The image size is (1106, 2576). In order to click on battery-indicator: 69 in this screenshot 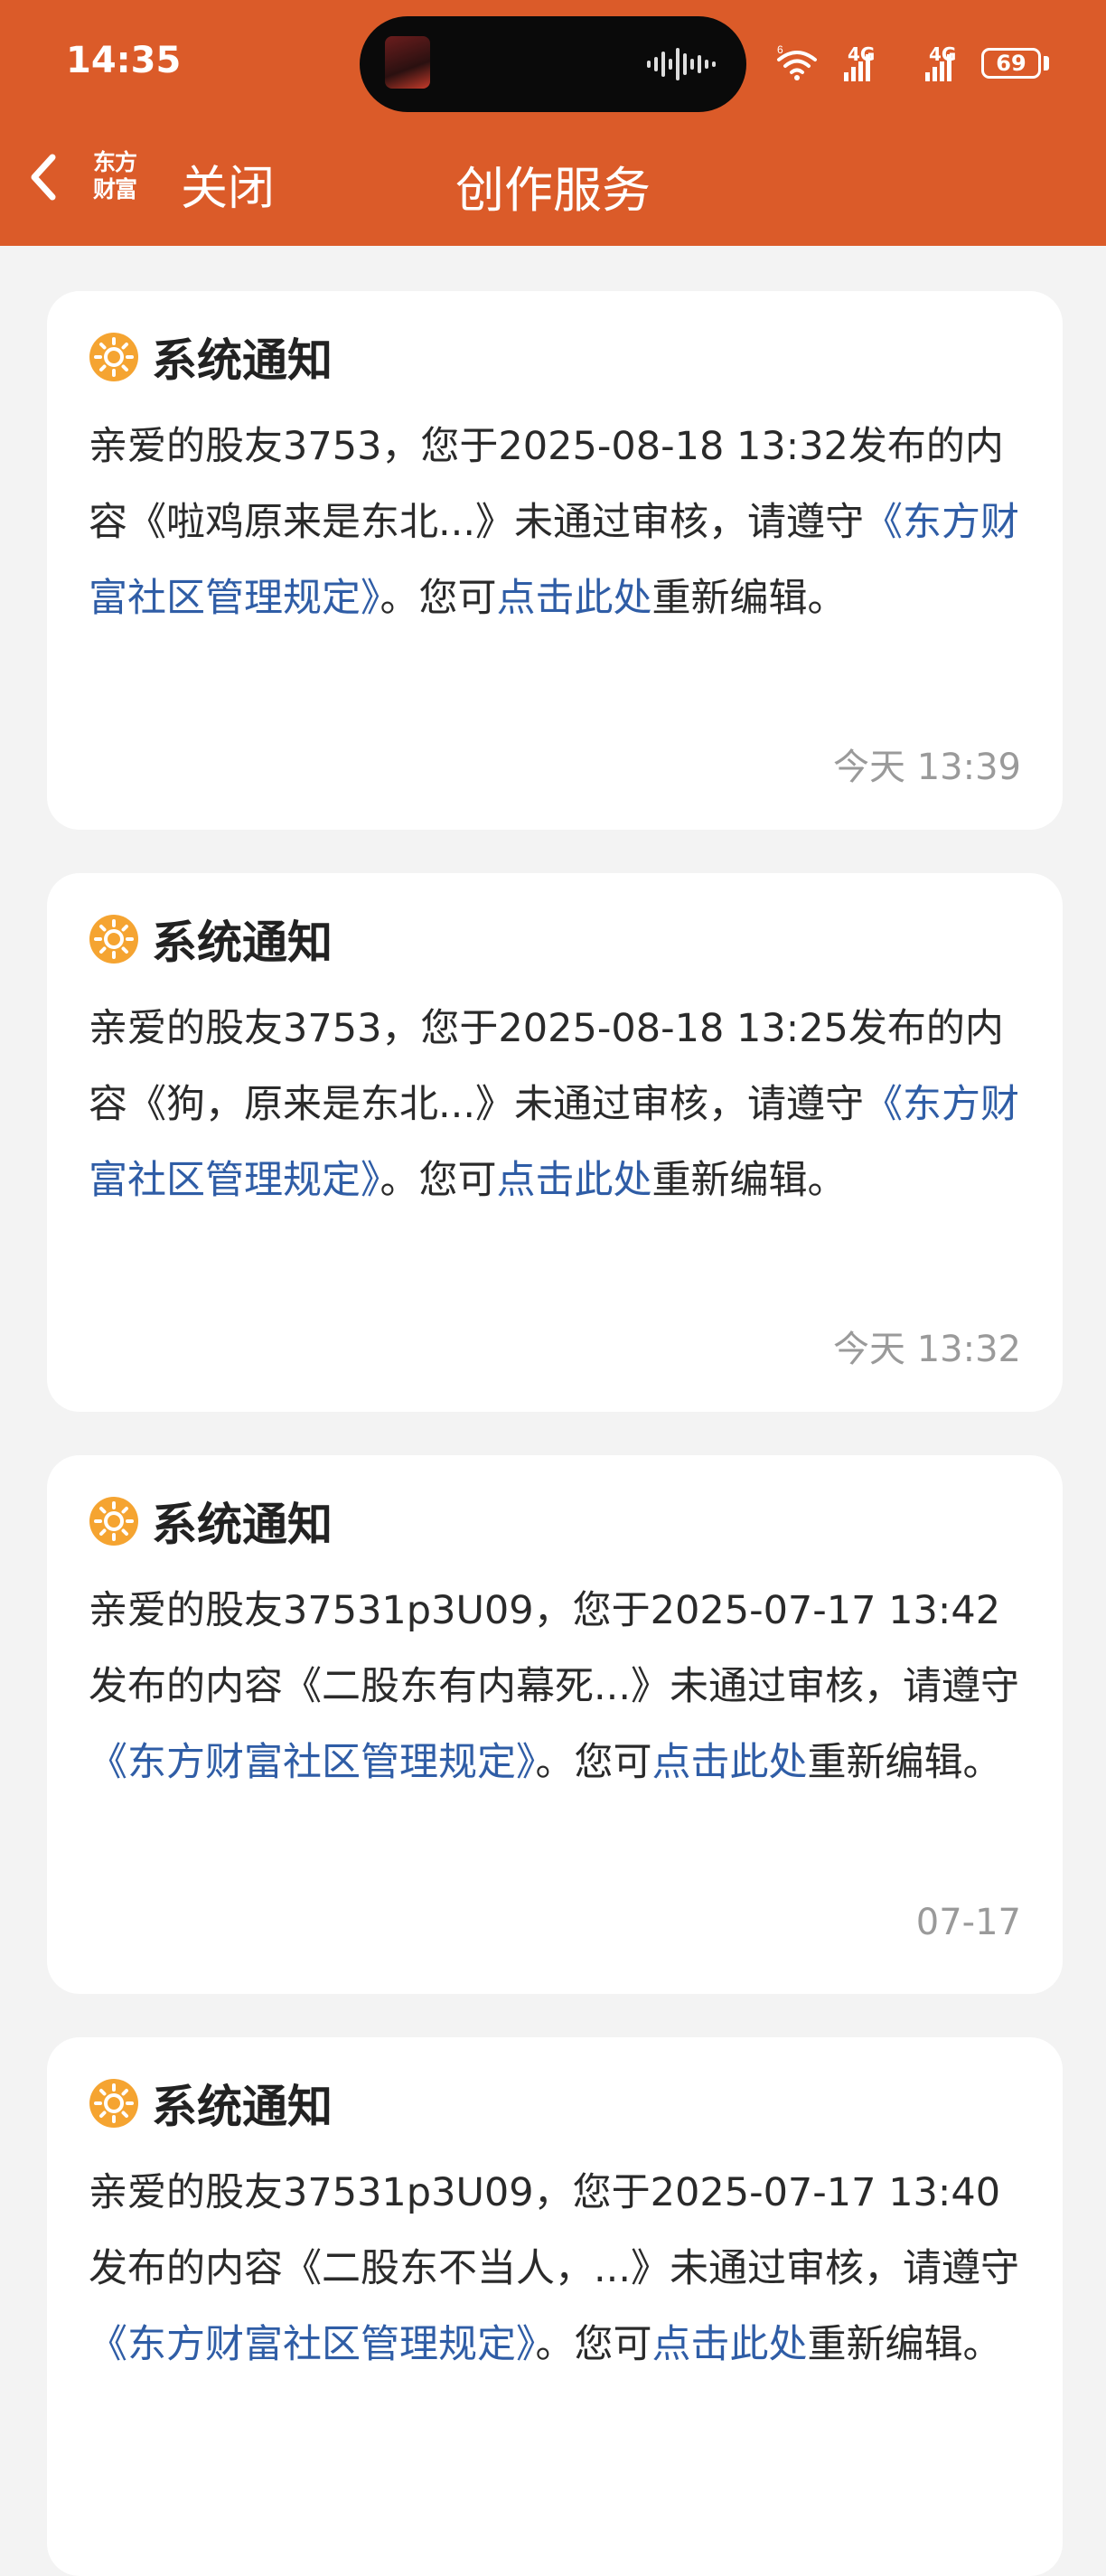, I will do `click(1011, 63)`.